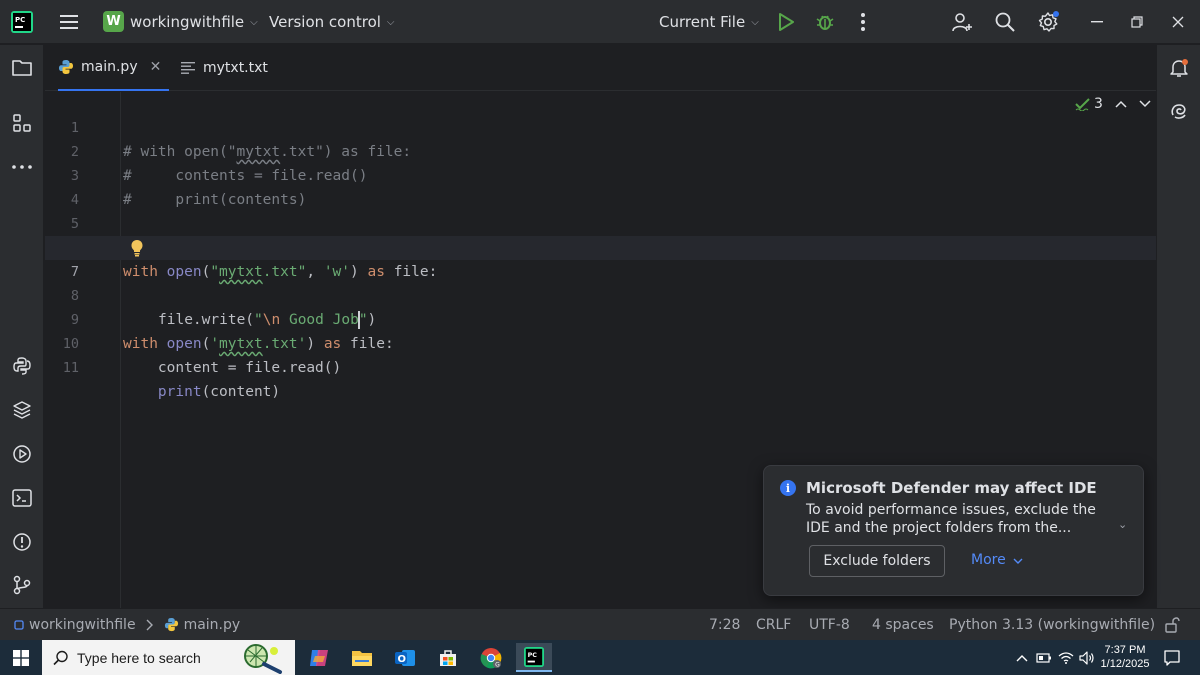  Describe the element at coordinates (22, 167) in the screenshot. I see `more-tools-icon` at that location.